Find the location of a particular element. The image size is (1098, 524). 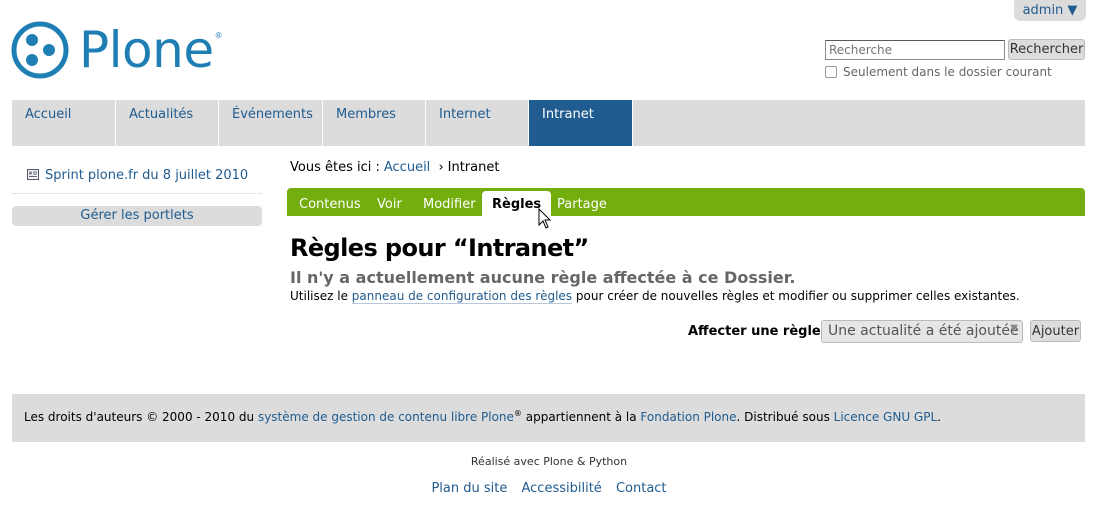

news-item-link: Sprint plone.fr du 8 juillet 2010 is located at coordinates (146, 175).